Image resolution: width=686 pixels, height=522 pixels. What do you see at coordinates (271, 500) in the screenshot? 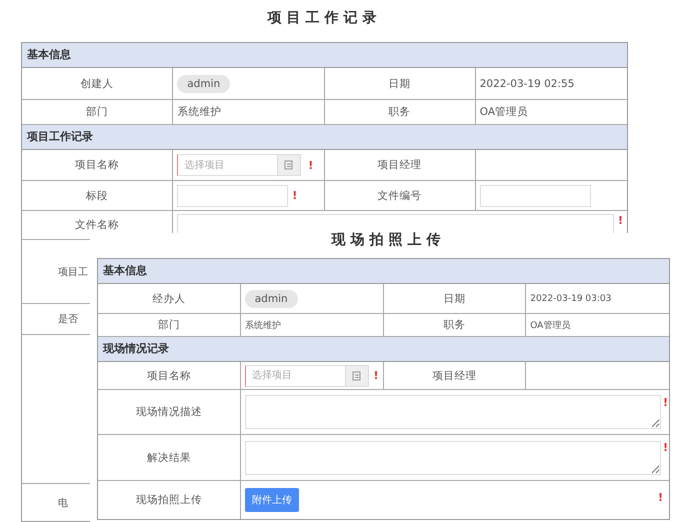
I see `upload-button: 附件上传` at bounding box center [271, 500].